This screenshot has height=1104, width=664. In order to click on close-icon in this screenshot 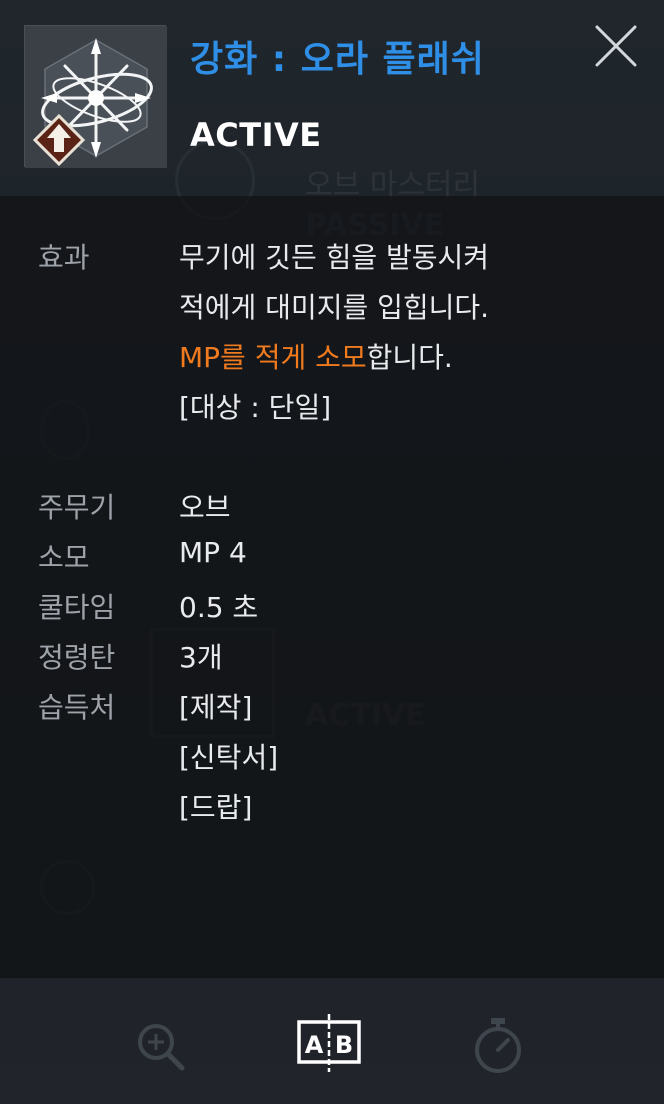, I will do `click(616, 46)`.